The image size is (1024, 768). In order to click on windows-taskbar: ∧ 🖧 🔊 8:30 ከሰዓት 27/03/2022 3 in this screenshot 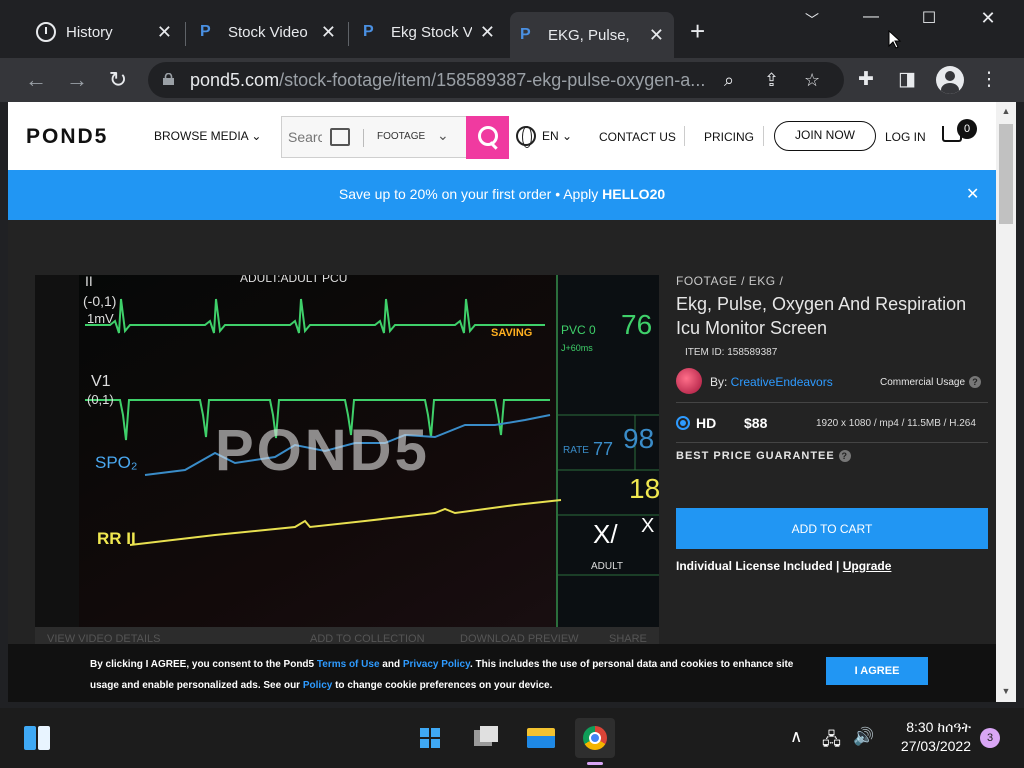, I will do `click(512, 738)`.